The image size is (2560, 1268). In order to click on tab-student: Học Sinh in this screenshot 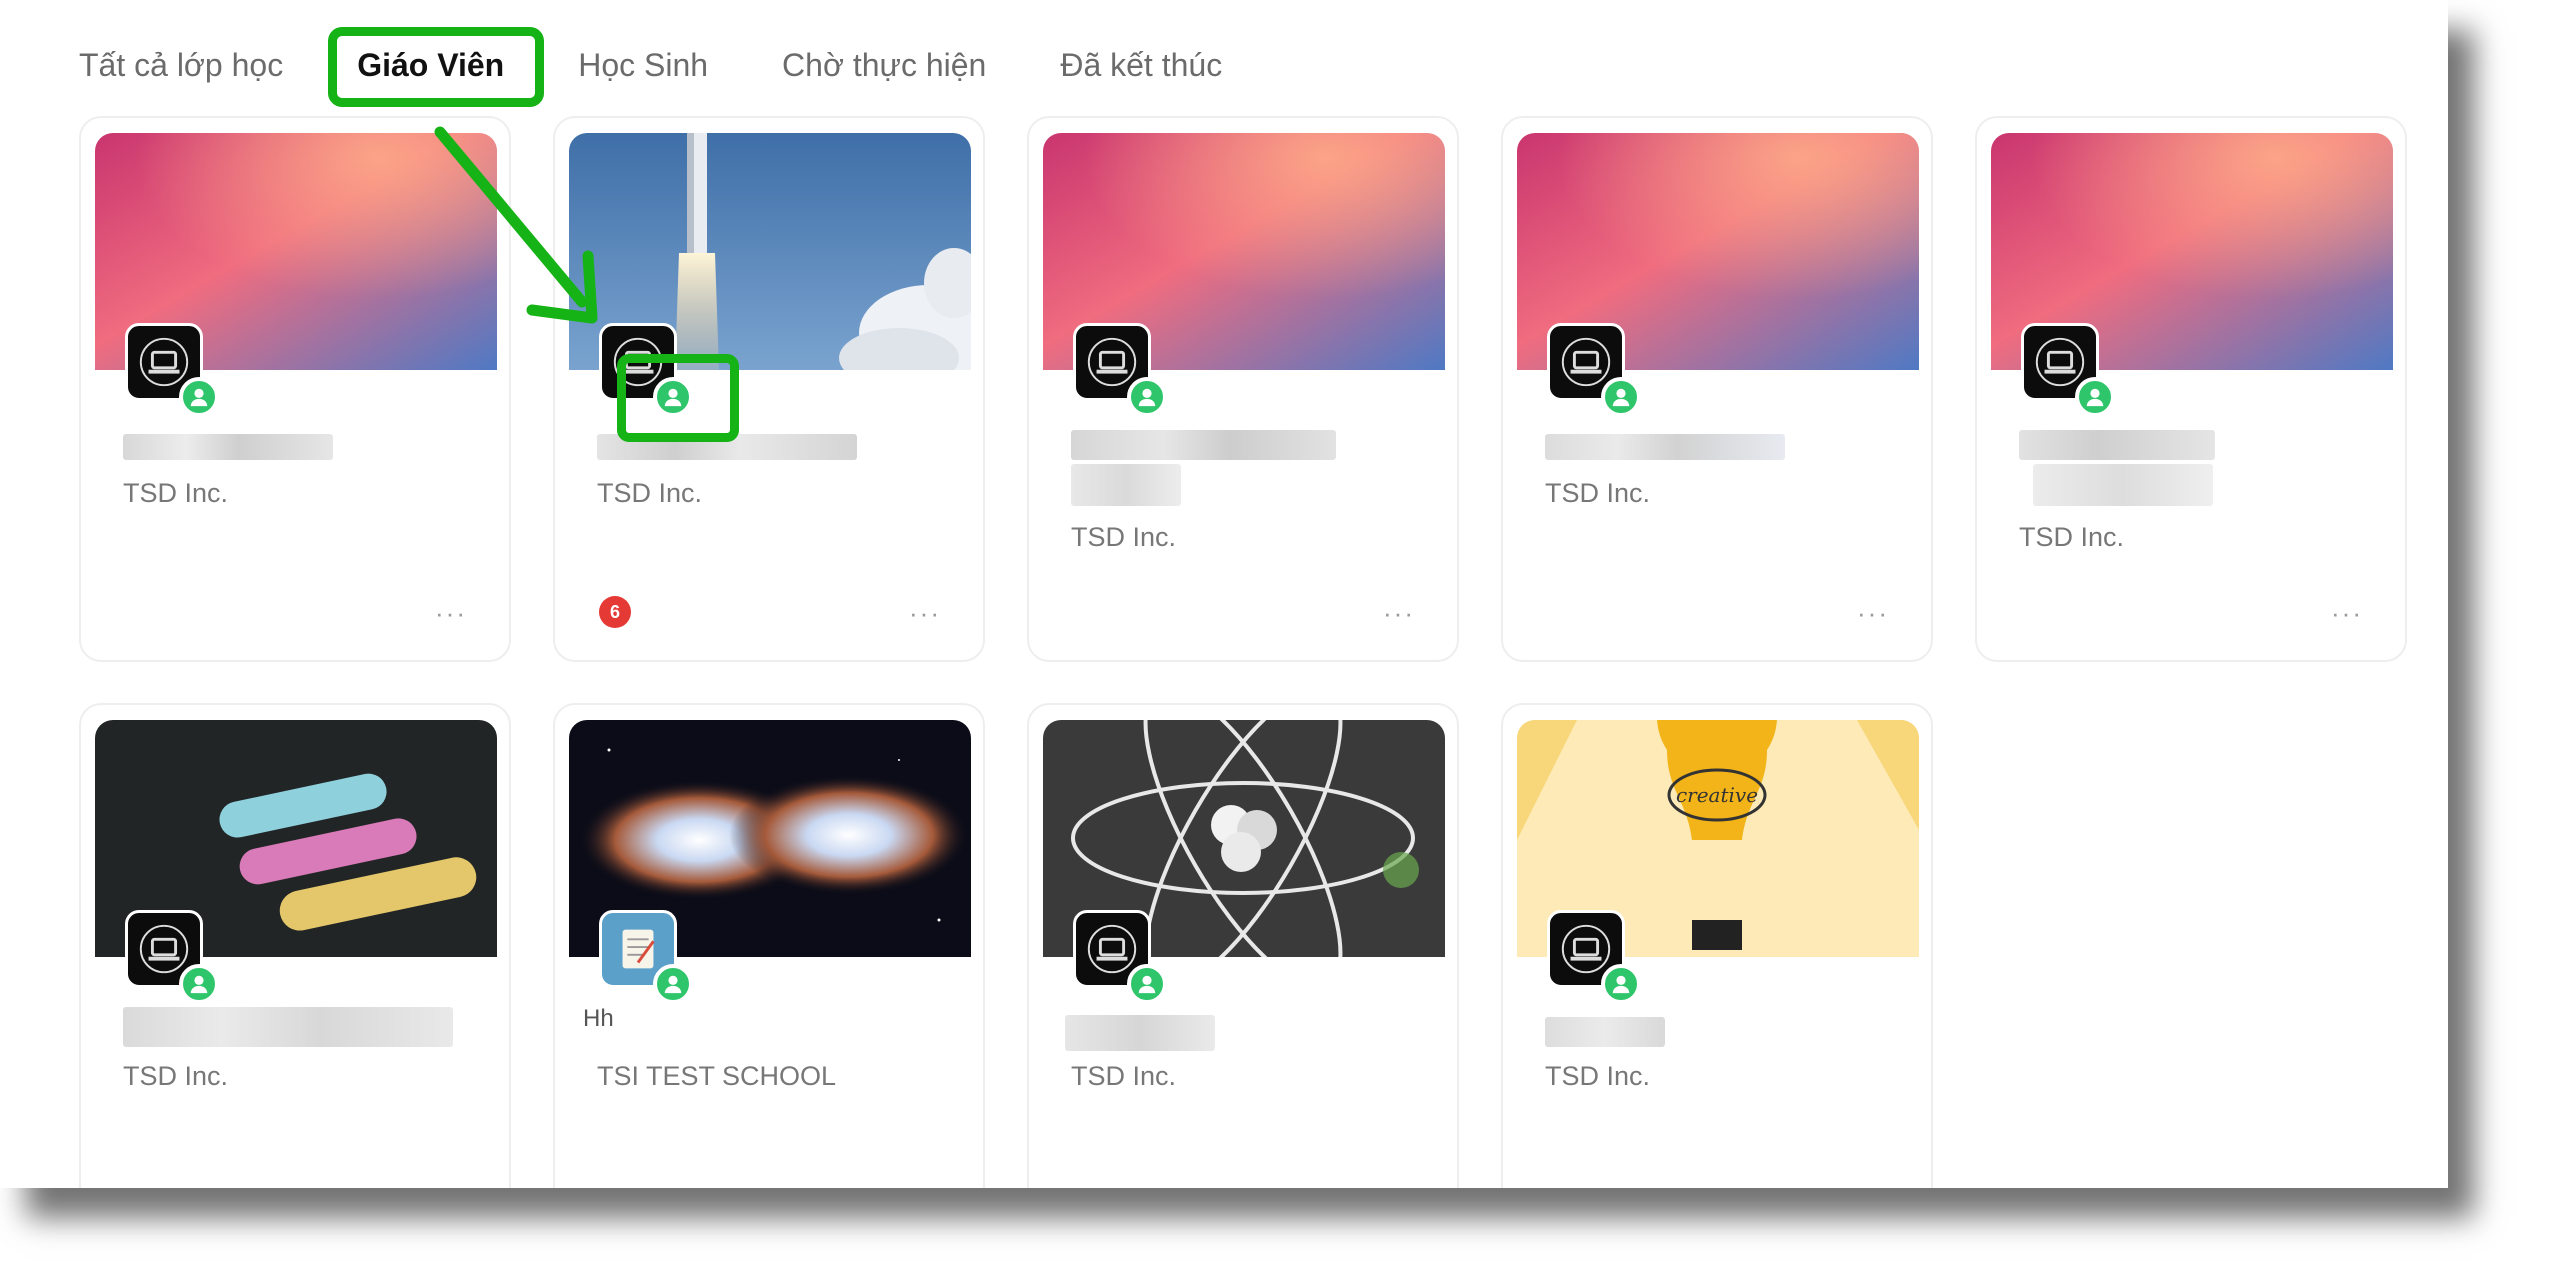, I will do `click(643, 65)`.